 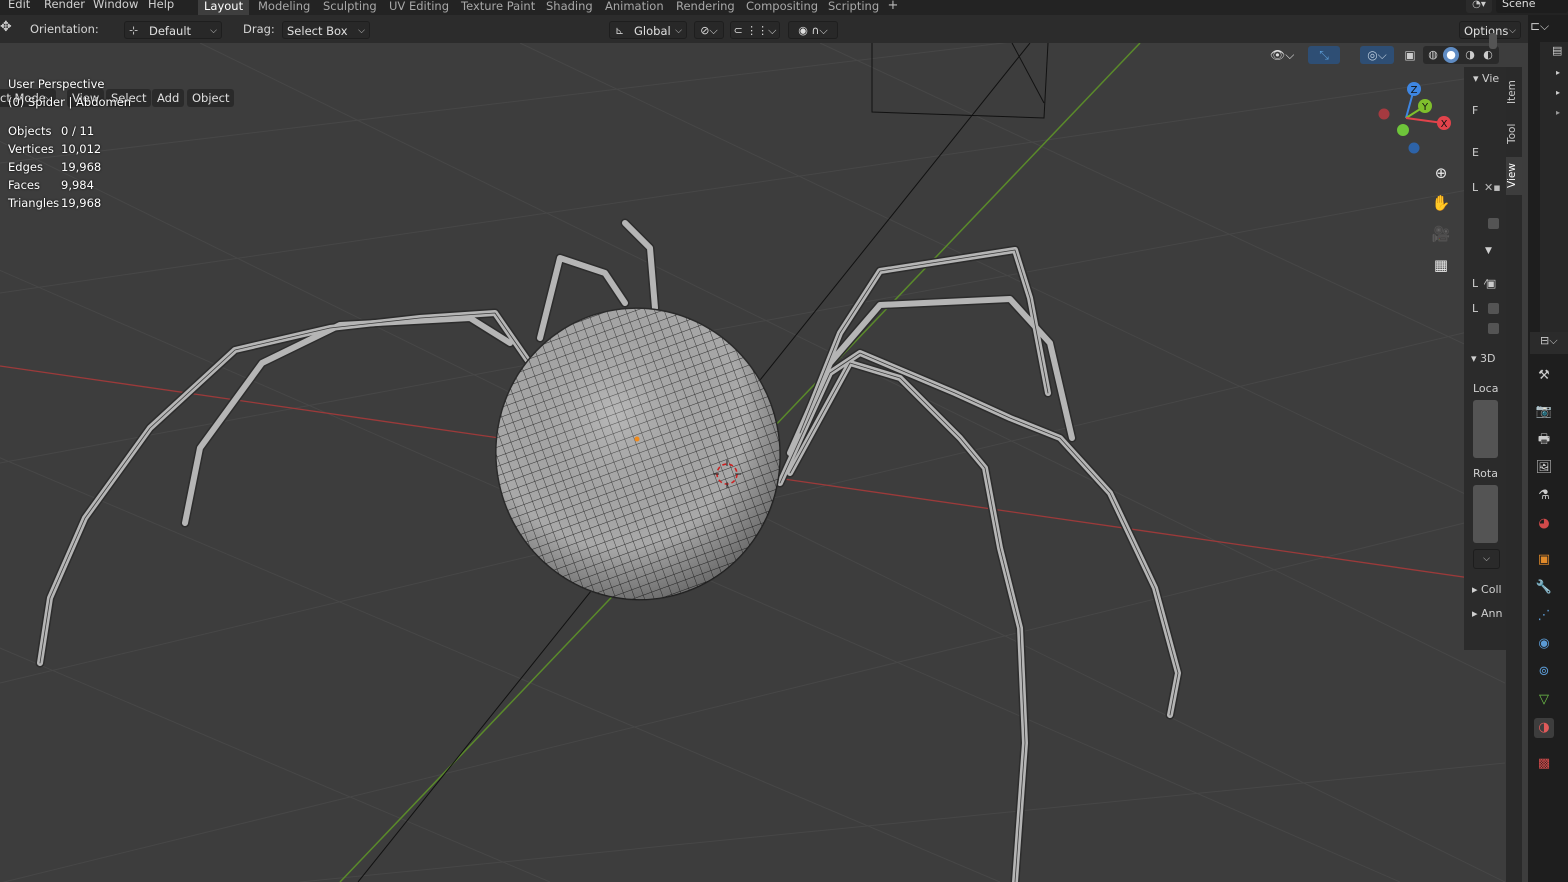 I want to click on perspective-label: User Perspective, so click(x=56, y=84).